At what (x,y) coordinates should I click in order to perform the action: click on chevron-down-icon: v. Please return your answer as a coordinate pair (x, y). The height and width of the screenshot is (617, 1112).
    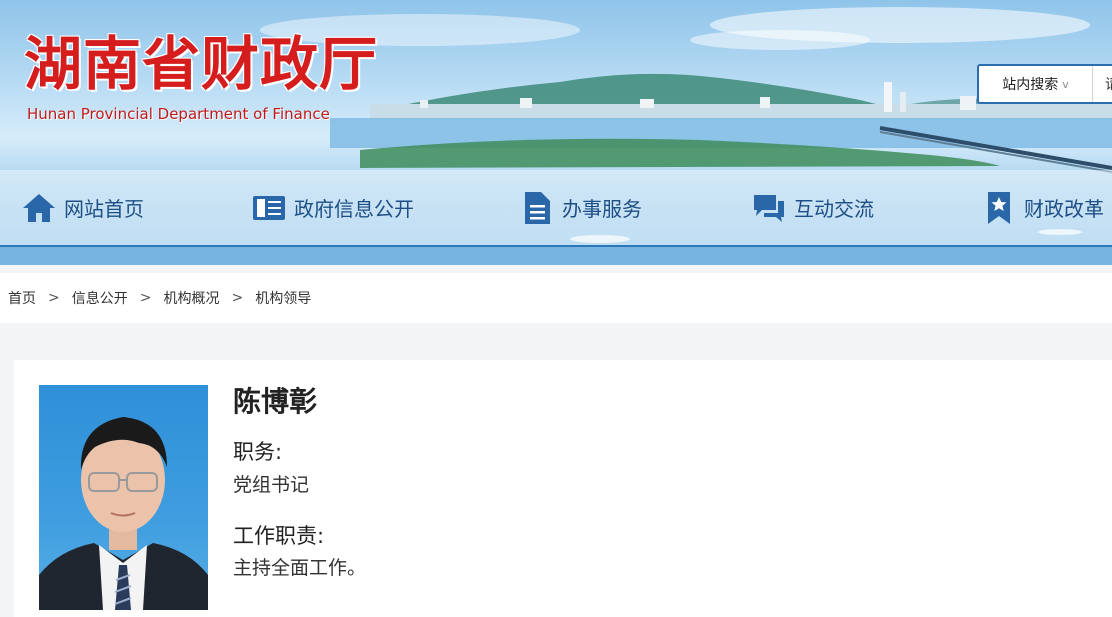
    Looking at the image, I should click on (1065, 84).